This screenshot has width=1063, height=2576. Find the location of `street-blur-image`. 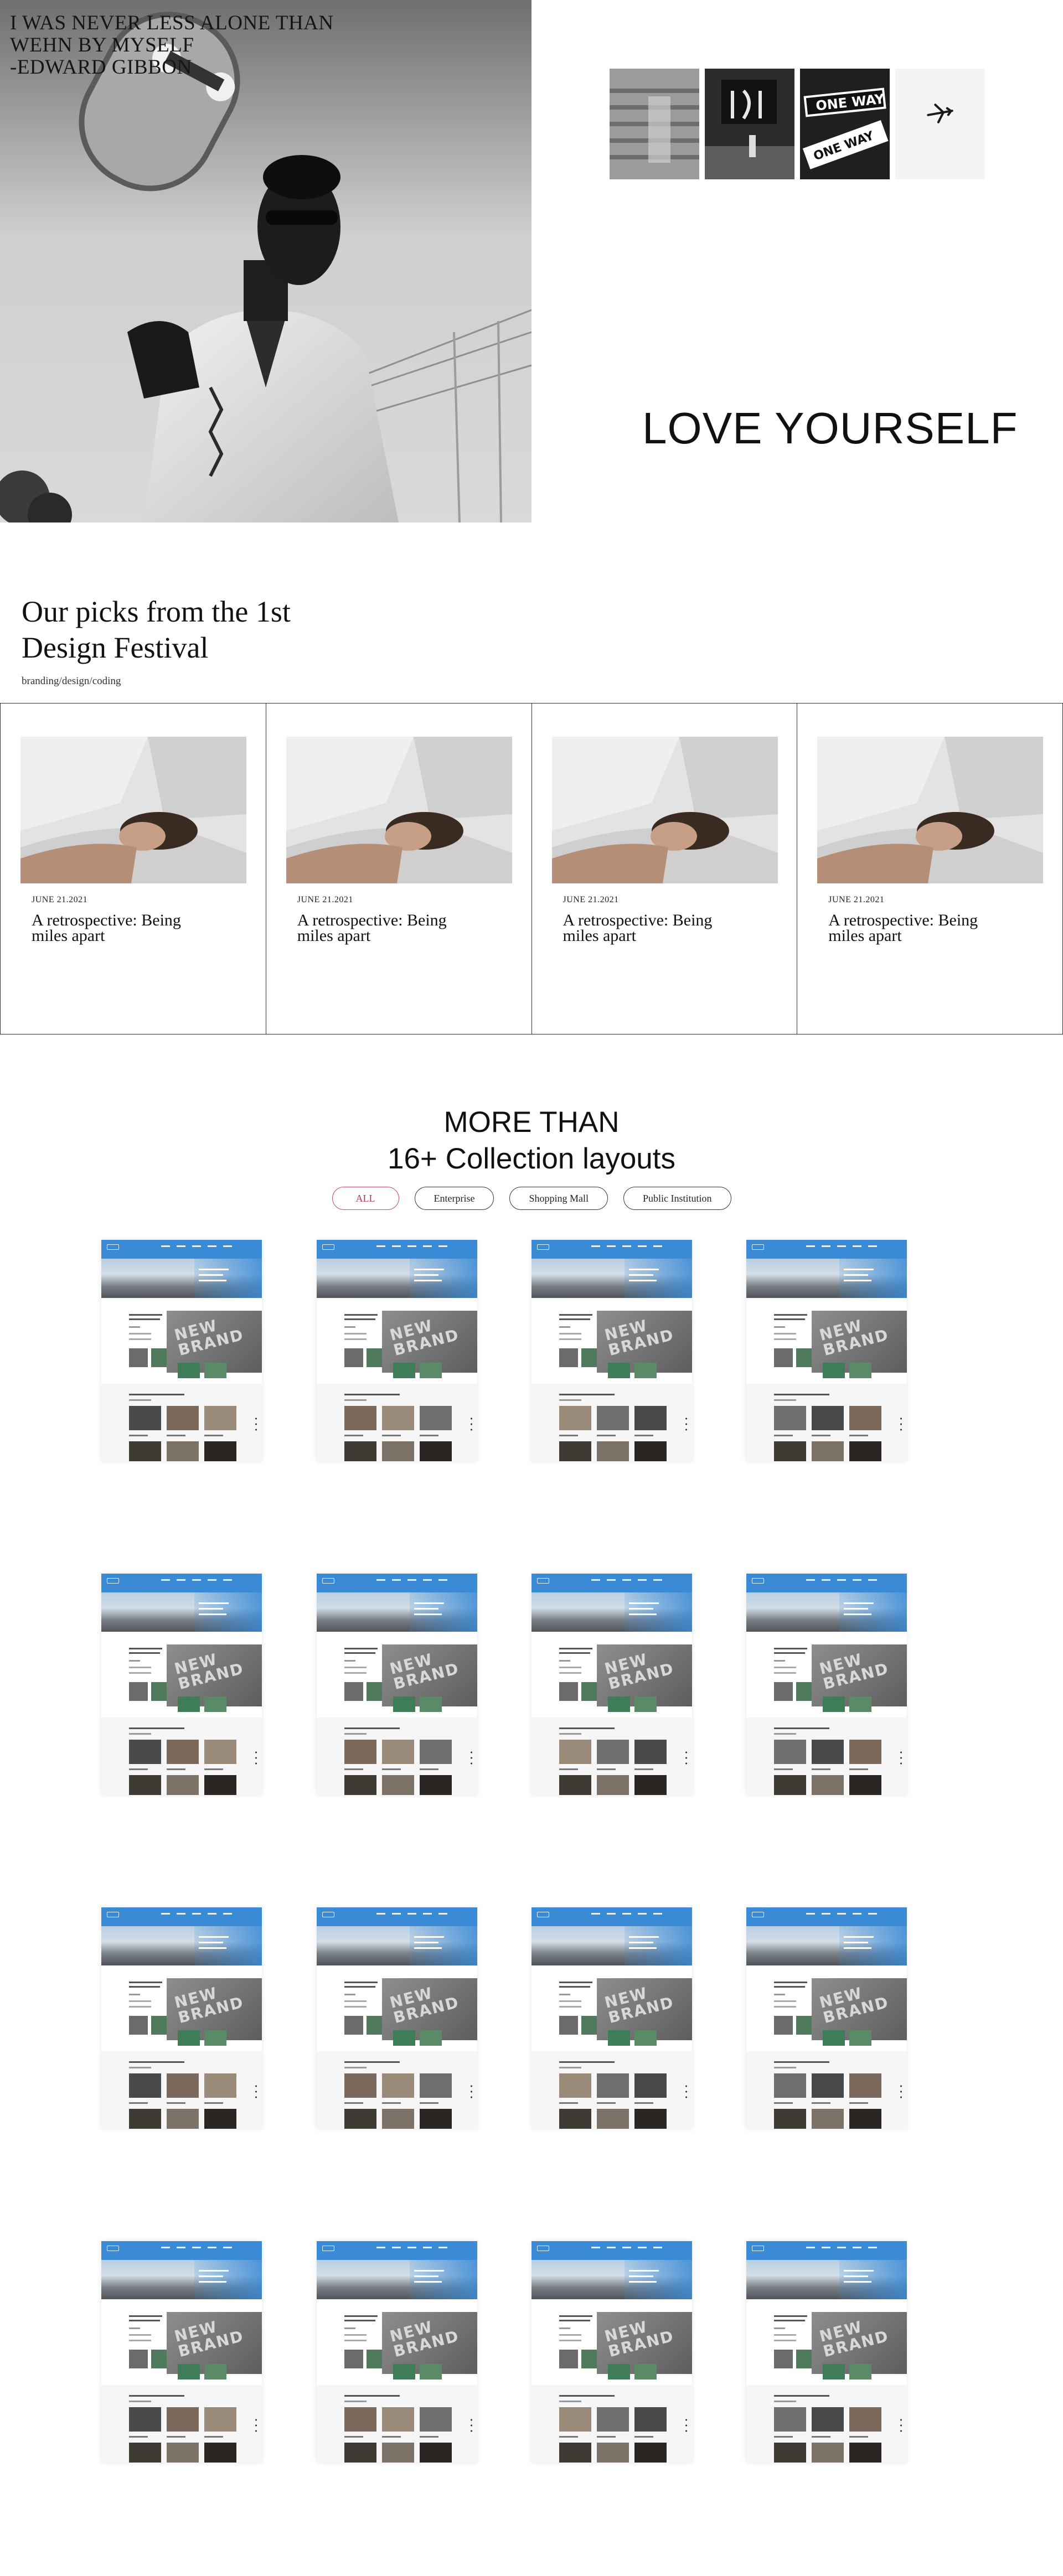

street-blur-image is located at coordinates (654, 124).